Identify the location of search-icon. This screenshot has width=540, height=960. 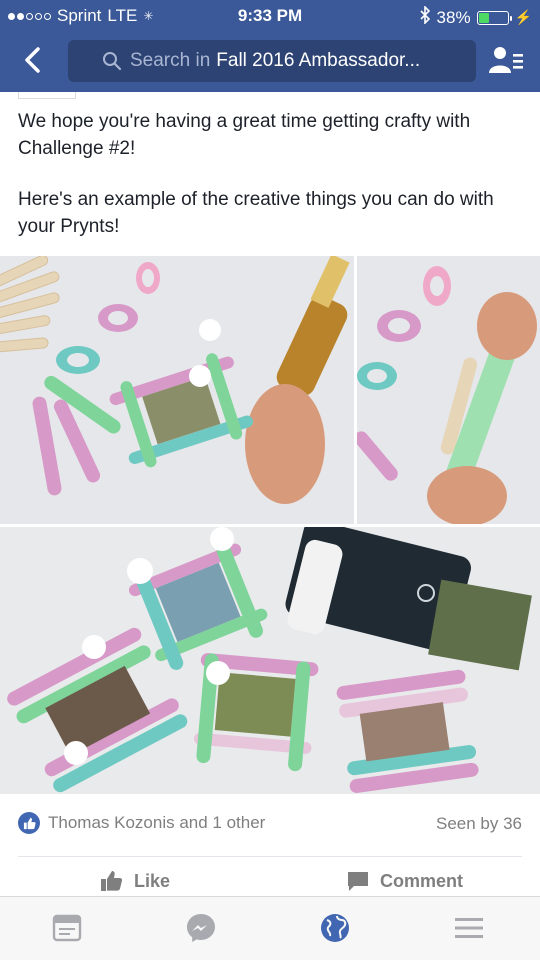
(112, 61).